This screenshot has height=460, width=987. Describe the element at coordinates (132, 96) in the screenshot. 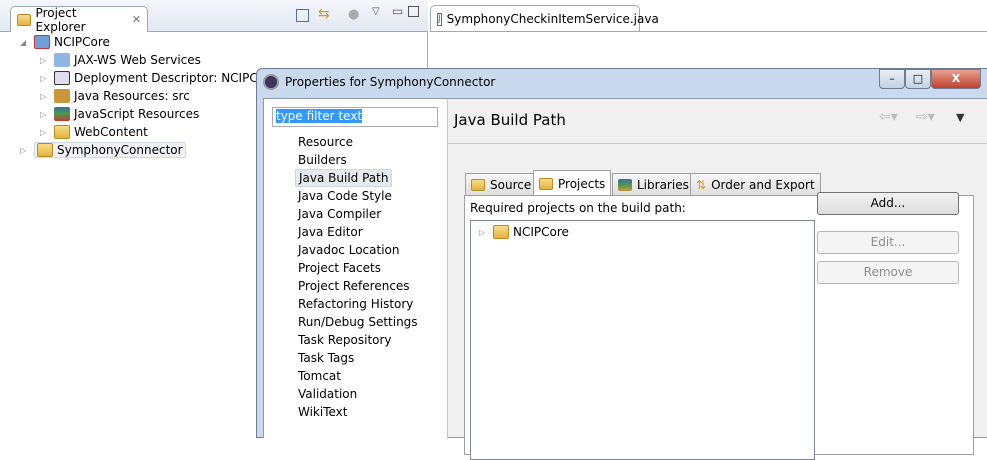

I see `tree-label: Java Resources: src` at that location.